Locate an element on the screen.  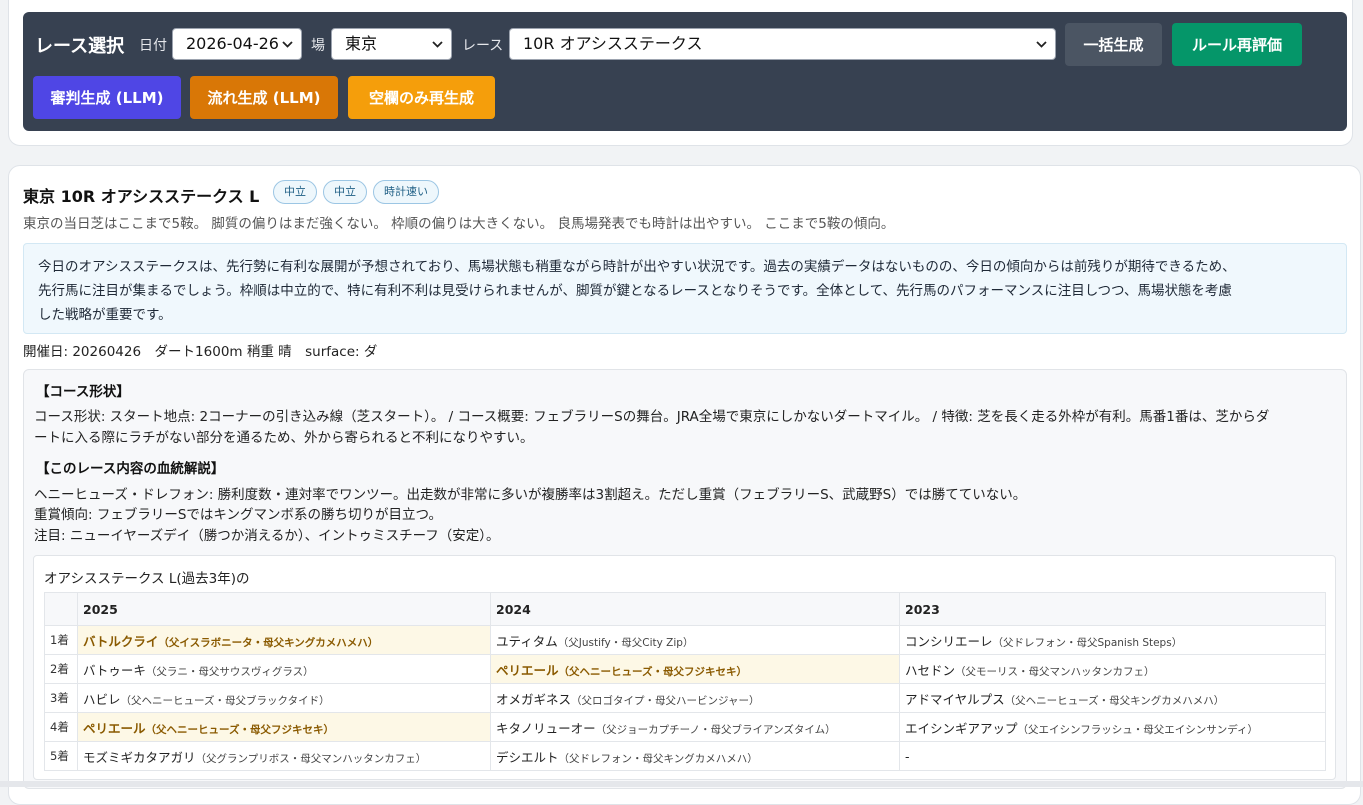
toolbar-title: レース選択 is located at coordinates (80, 46).